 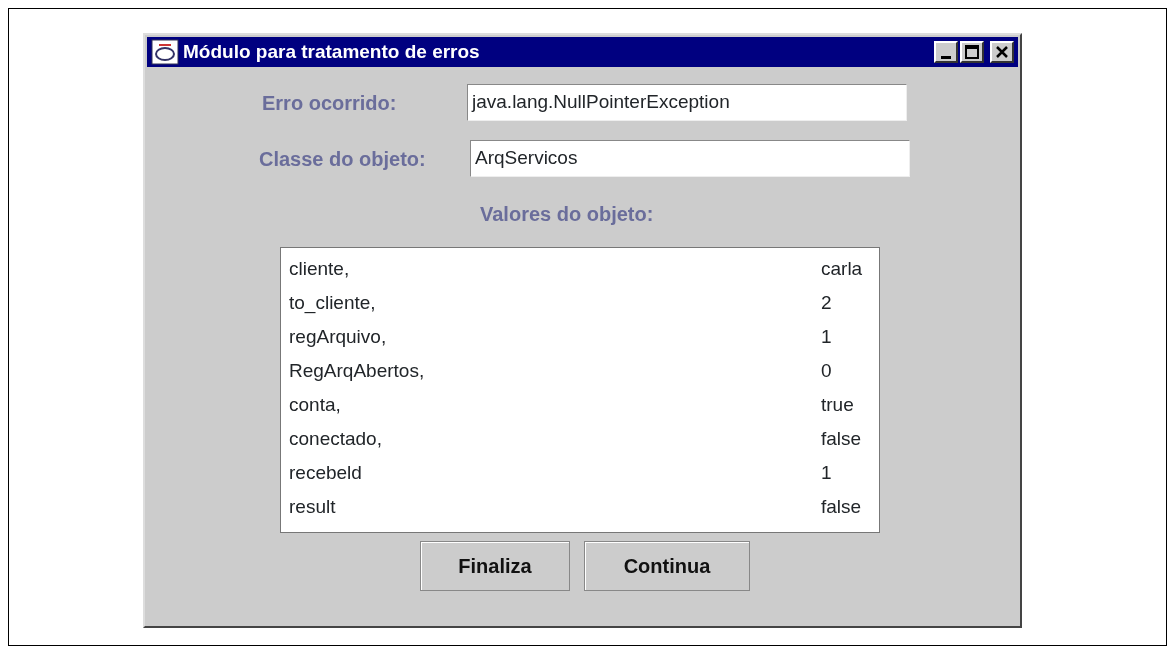 What do you see at coordinates (838, 404) in the screenshot?
I see `list-item-value: true` at bounding box center [838, 404].